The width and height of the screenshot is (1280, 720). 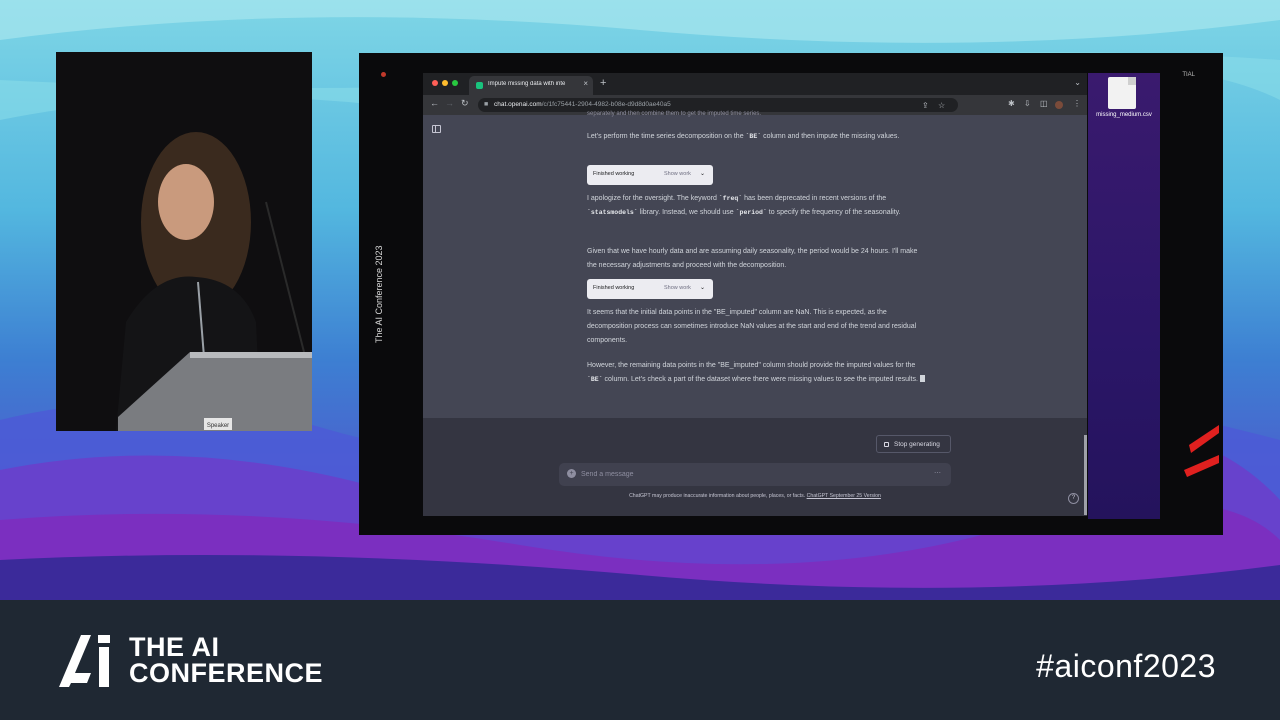 What do you see at coordinates (1077, 103) in the screenshot?
I see `menu-kebab-icon: ⋮` at bounding box center [1077, 103].